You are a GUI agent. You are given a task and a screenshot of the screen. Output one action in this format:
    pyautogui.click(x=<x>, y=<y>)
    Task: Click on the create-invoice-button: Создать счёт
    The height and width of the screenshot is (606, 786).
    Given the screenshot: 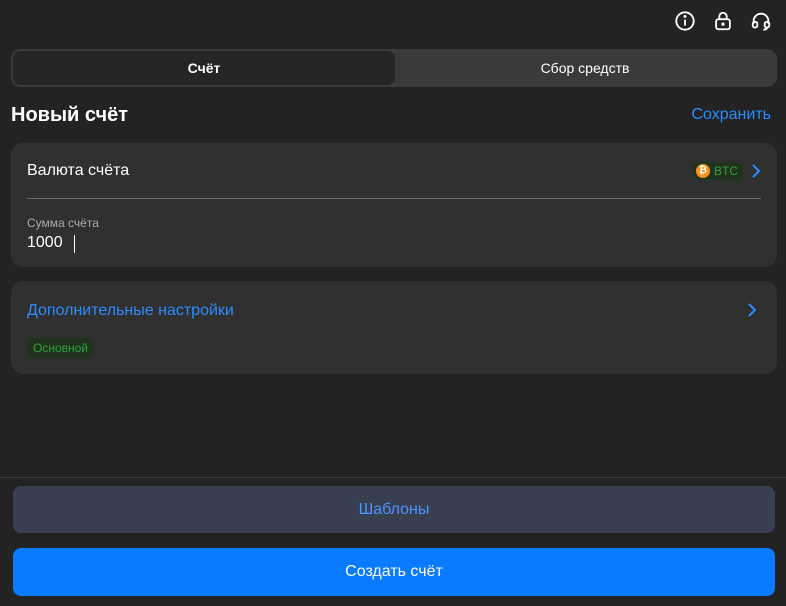 What is the action you would take?
    pyautogui.click(x=394, y=572)
    